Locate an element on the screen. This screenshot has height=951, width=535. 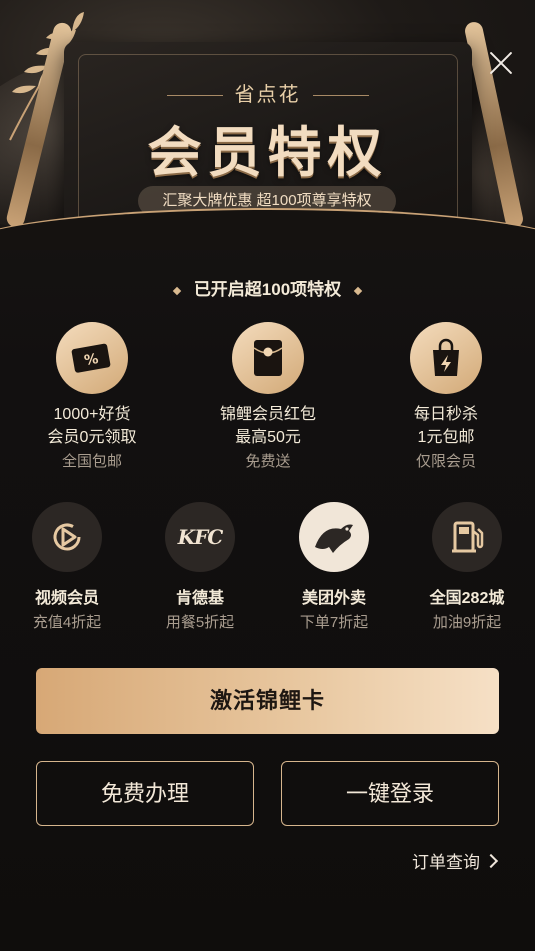
hero-title: 会员特权 is located at coordinates (267, 152).